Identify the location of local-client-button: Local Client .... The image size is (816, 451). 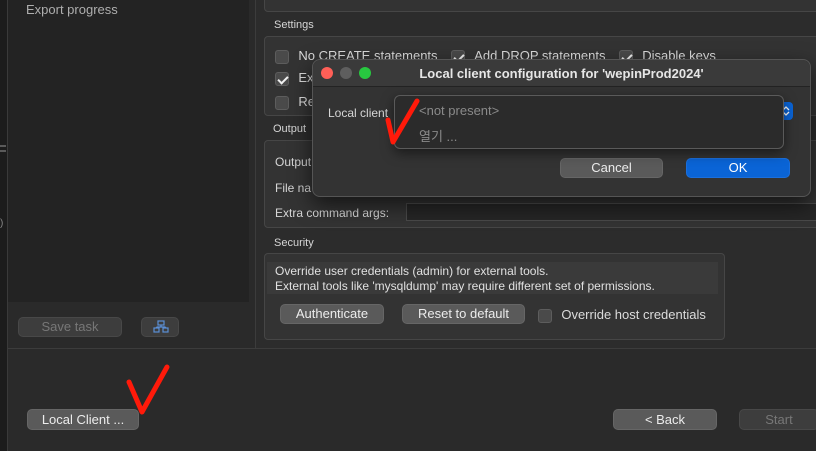
(83, 419).